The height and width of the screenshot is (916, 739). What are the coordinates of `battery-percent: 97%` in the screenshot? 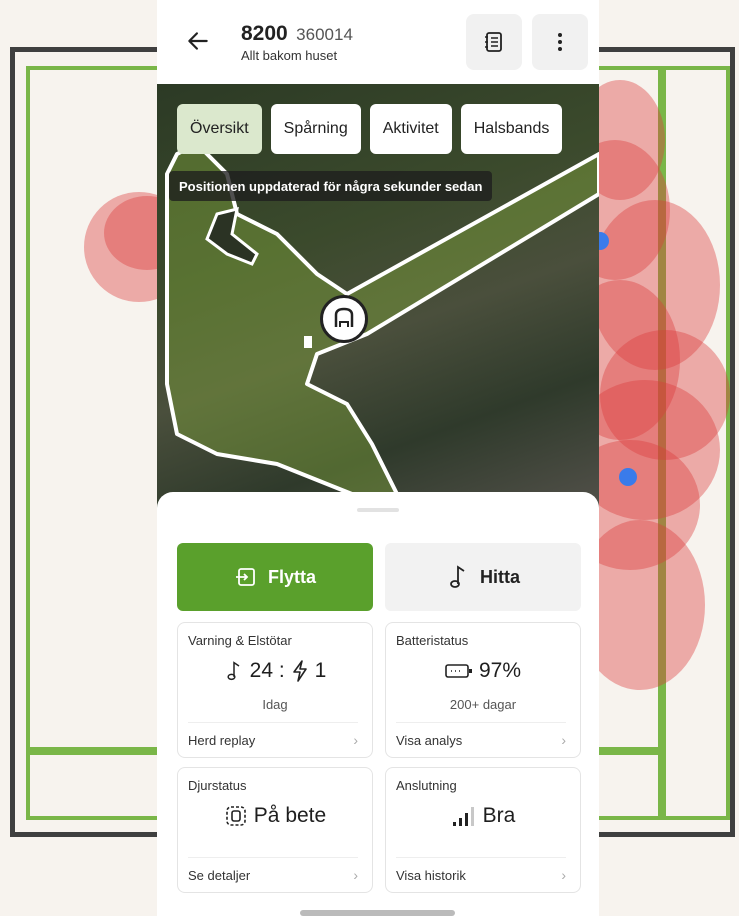 It's located at (500, 670).